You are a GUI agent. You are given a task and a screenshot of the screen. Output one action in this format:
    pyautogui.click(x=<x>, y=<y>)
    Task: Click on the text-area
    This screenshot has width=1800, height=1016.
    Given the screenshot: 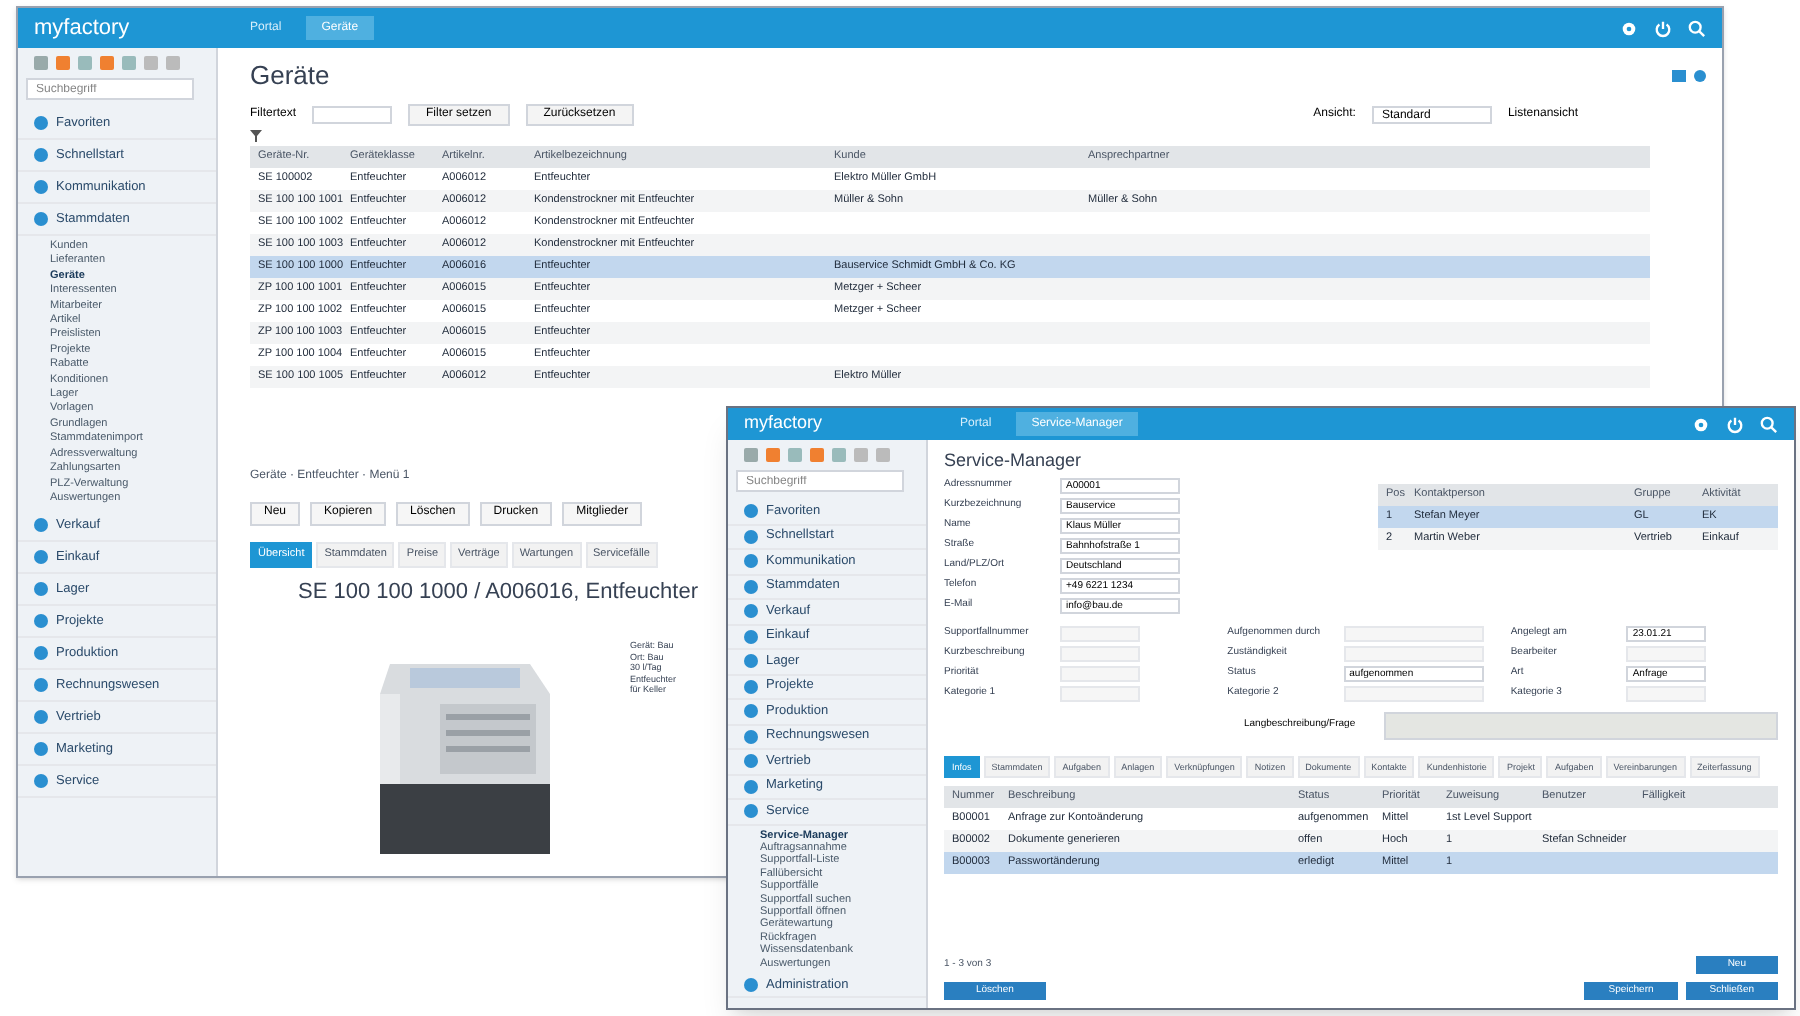 What is the action you would take?
    pyautogui.click(x=1581, y=725)
    